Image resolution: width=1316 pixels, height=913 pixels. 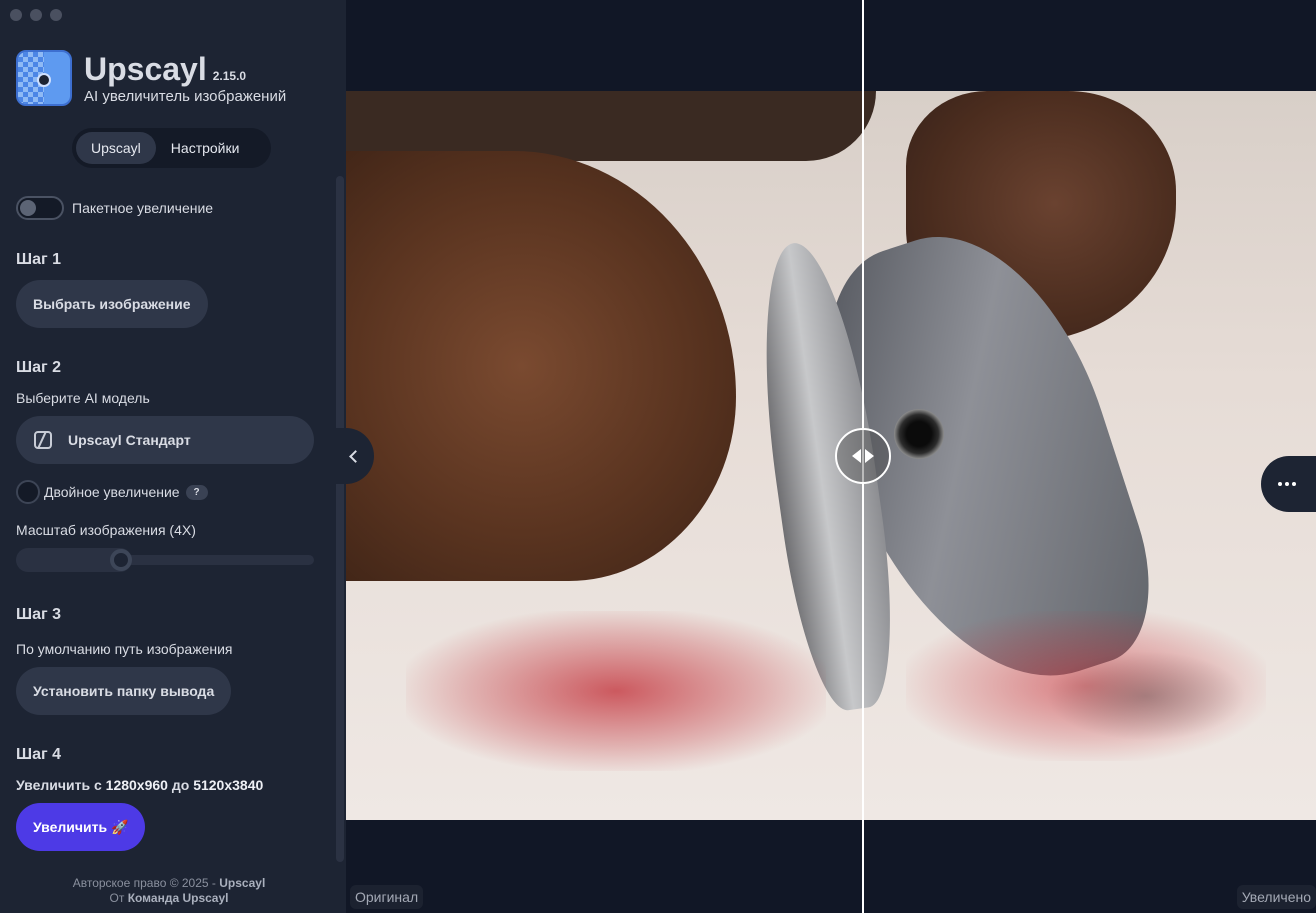 I want to click on tab-upscayl: Upscayl, so click(x=116, y=148).